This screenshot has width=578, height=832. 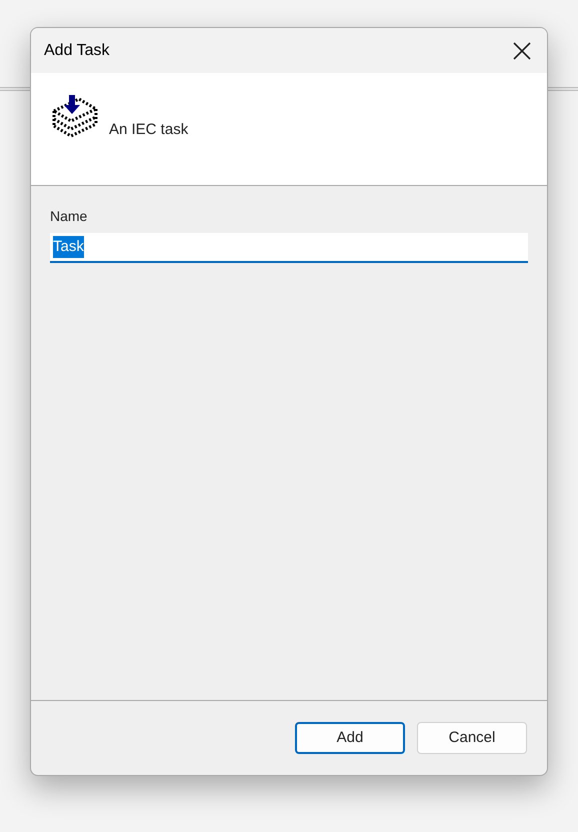 What do you see at coordinates (77, 50) in the screenshot?
I see `window-title: Add Task` at bounding box center [77, 50].